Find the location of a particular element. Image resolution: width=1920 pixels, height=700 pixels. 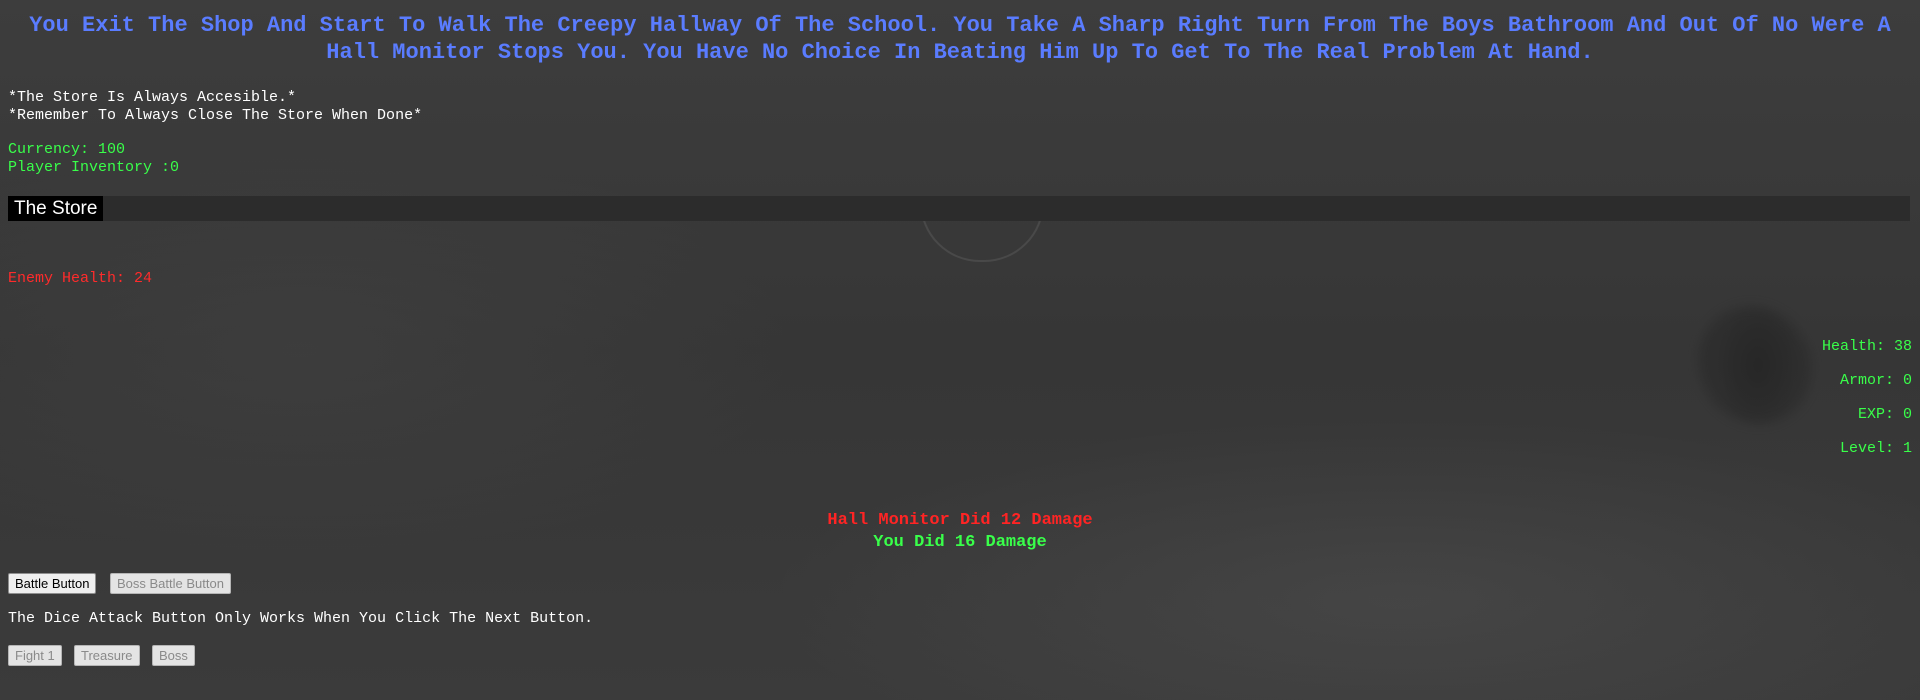

fight1-button: Fight 1 is located at coordinates (35, 655).